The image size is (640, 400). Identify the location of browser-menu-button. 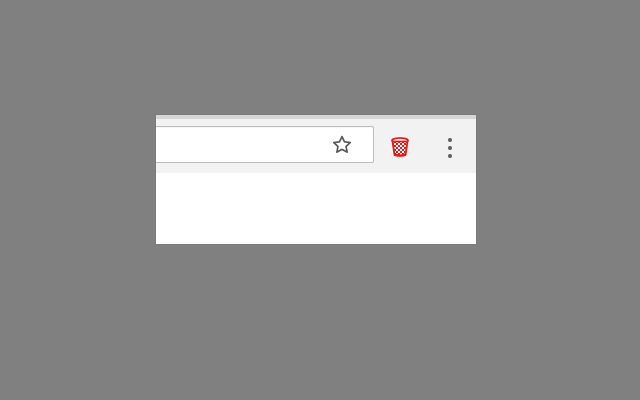
(450, 148).